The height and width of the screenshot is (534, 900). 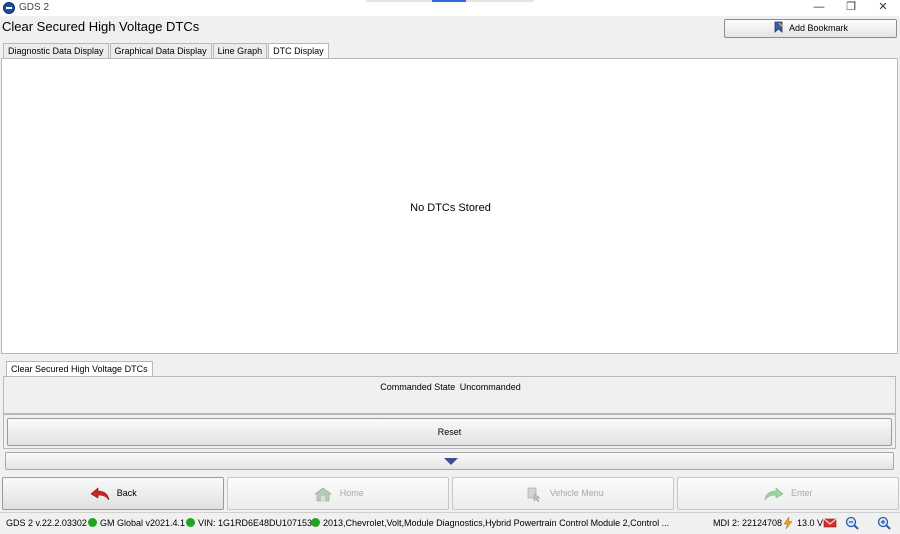 What do you see at coordinates (883, 8) in the screenshot?
I see `close-button: ✕` at bounding box center [883, 8].